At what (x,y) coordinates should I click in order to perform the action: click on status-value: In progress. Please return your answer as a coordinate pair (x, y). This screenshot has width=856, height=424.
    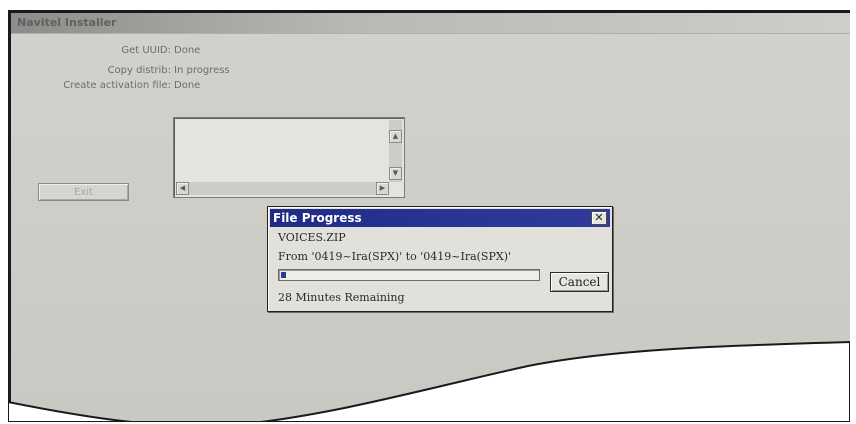
    Looking at the image, I should click on (202, 70).